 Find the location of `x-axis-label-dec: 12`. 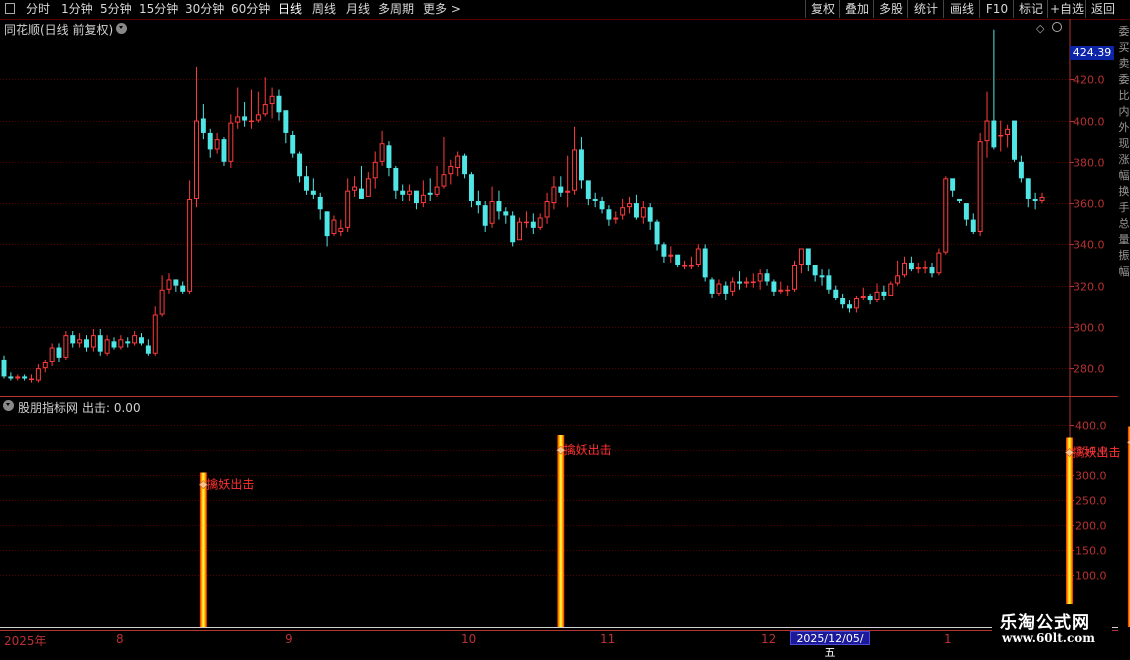

x-axis-label-dec: 12 is located at coordinates (769, 639).